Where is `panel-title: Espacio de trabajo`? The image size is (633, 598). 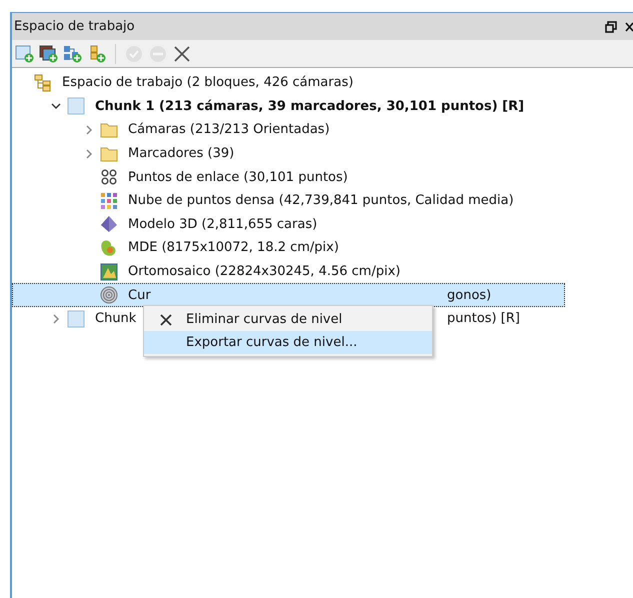
panel-title: Espacio de trabajo is located at coordinates (75, 26).